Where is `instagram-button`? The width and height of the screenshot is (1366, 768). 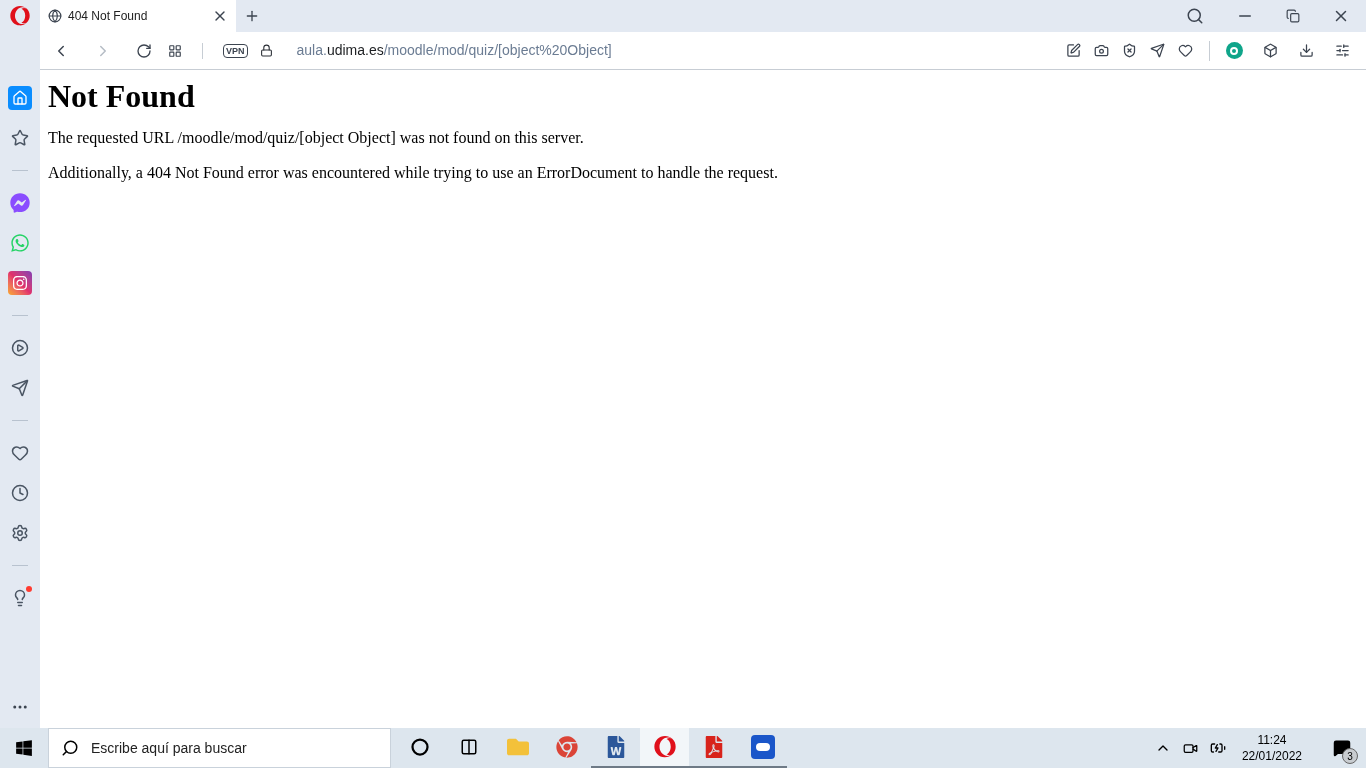 instagram-button is located at coordinates (20, 283).